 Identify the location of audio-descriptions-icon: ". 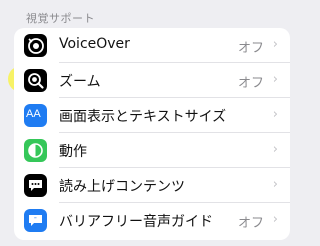
(35, 220).